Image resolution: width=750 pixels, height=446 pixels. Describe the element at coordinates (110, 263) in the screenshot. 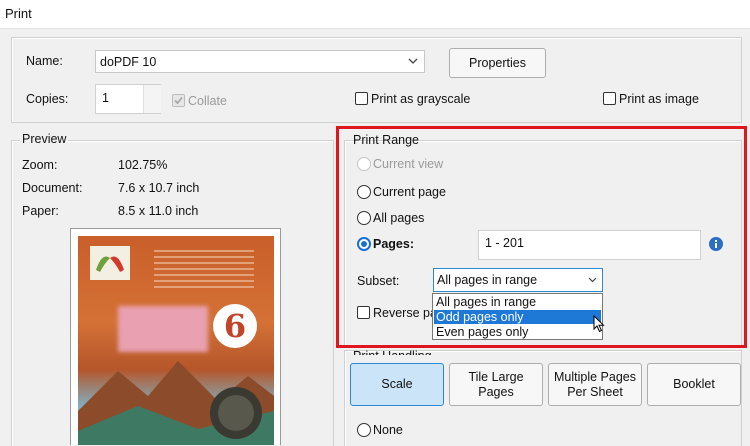

I see `publisher-logo` at that location.